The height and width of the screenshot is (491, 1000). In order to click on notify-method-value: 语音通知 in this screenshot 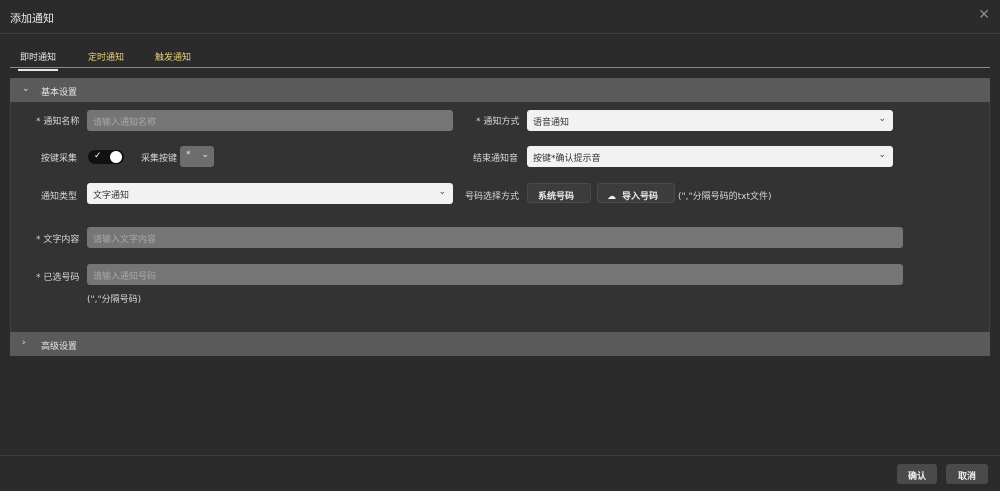, I will do `click(551, 123)`.